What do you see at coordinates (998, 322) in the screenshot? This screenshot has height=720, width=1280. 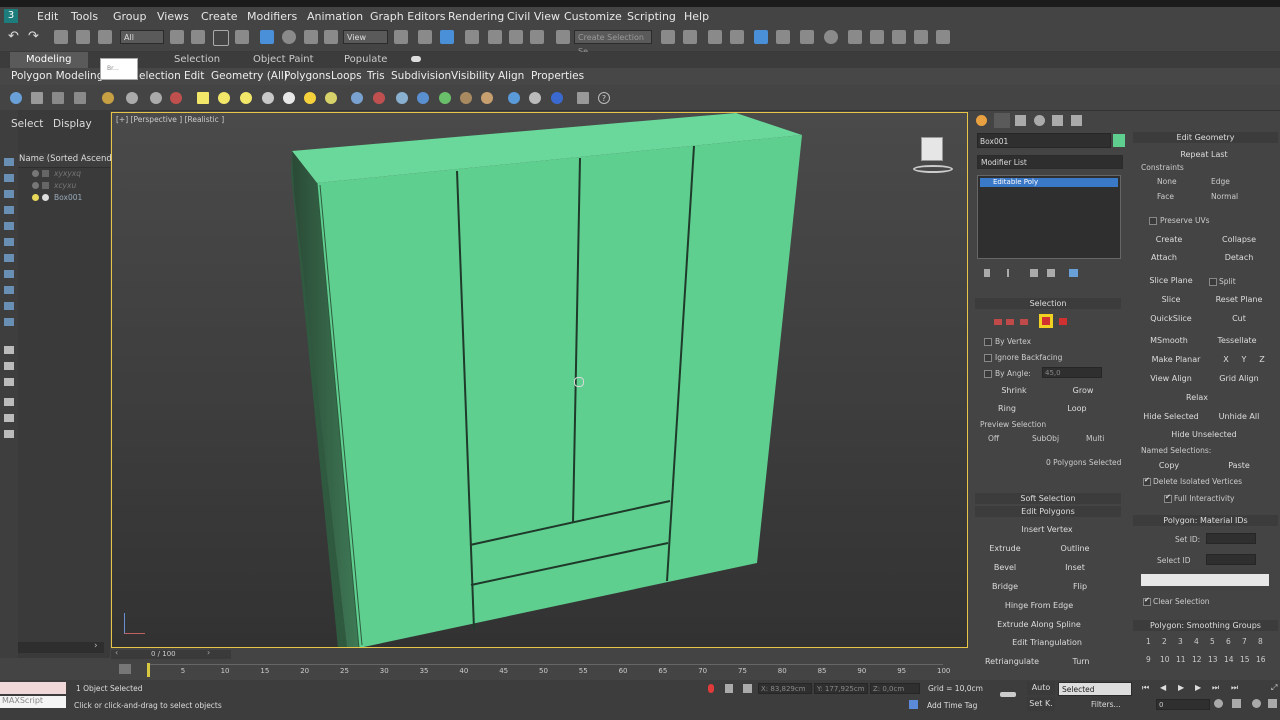 I see `vertex-mode-icon` at bounding box center [998, 322].